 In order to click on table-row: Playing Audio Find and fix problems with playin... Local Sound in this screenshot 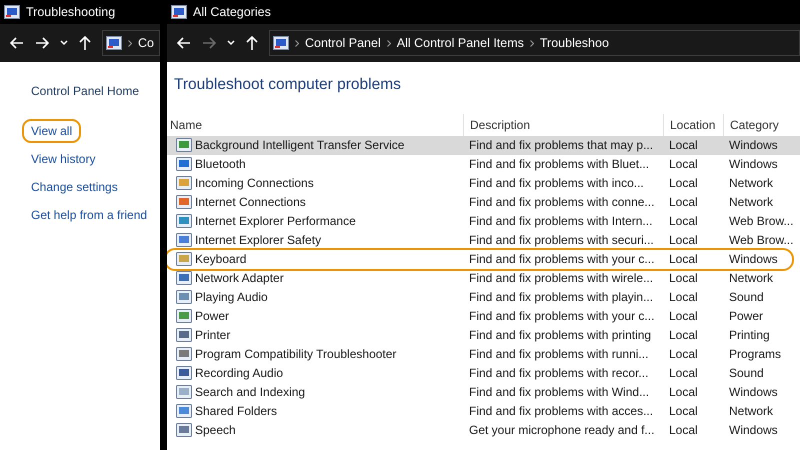, I will do `click(483, 297)`.